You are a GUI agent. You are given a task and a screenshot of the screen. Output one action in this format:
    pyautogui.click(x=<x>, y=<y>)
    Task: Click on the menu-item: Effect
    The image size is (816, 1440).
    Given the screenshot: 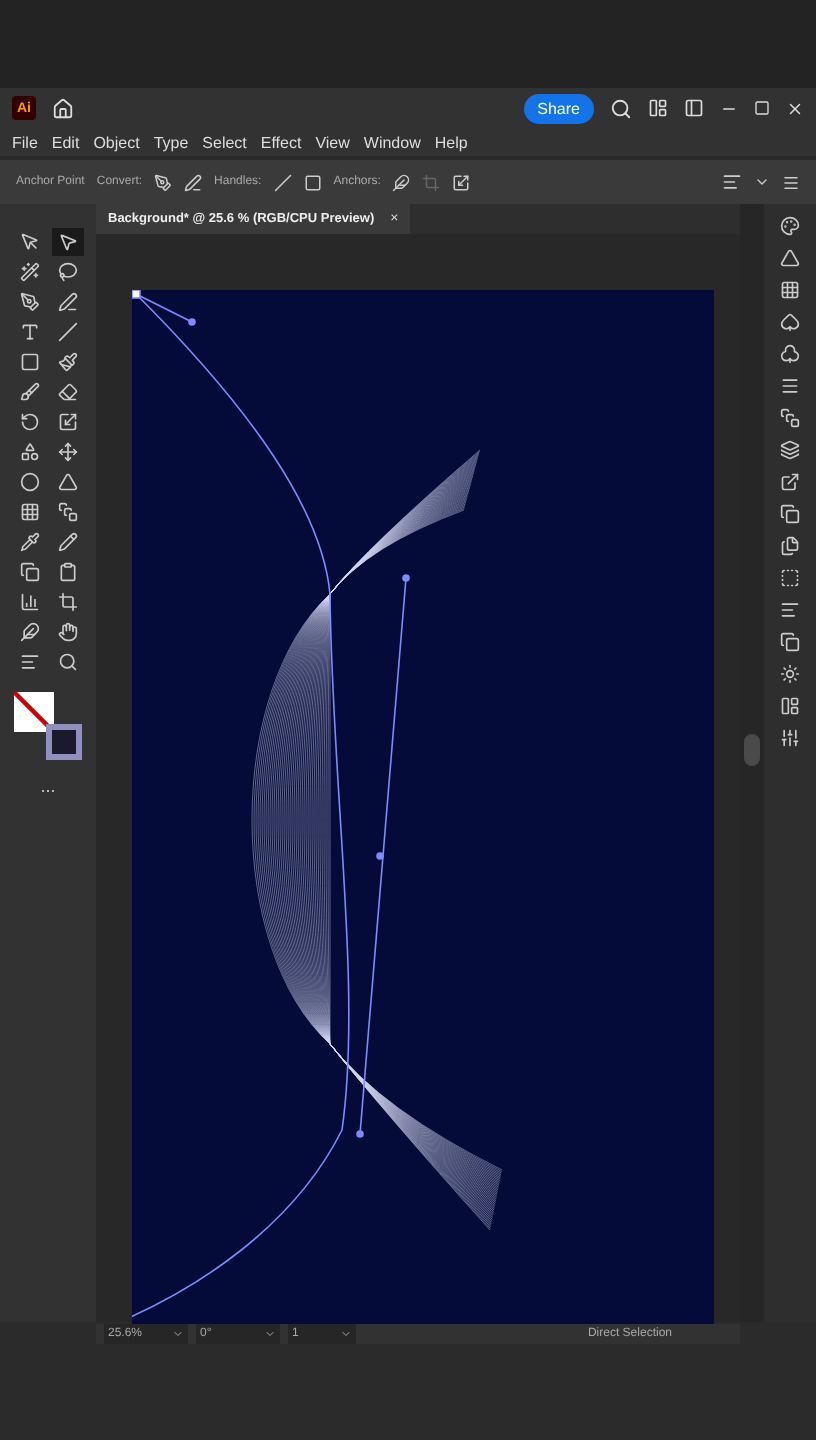 What is the action you would take?
    pyautogui.click(x=281, y=142)
    